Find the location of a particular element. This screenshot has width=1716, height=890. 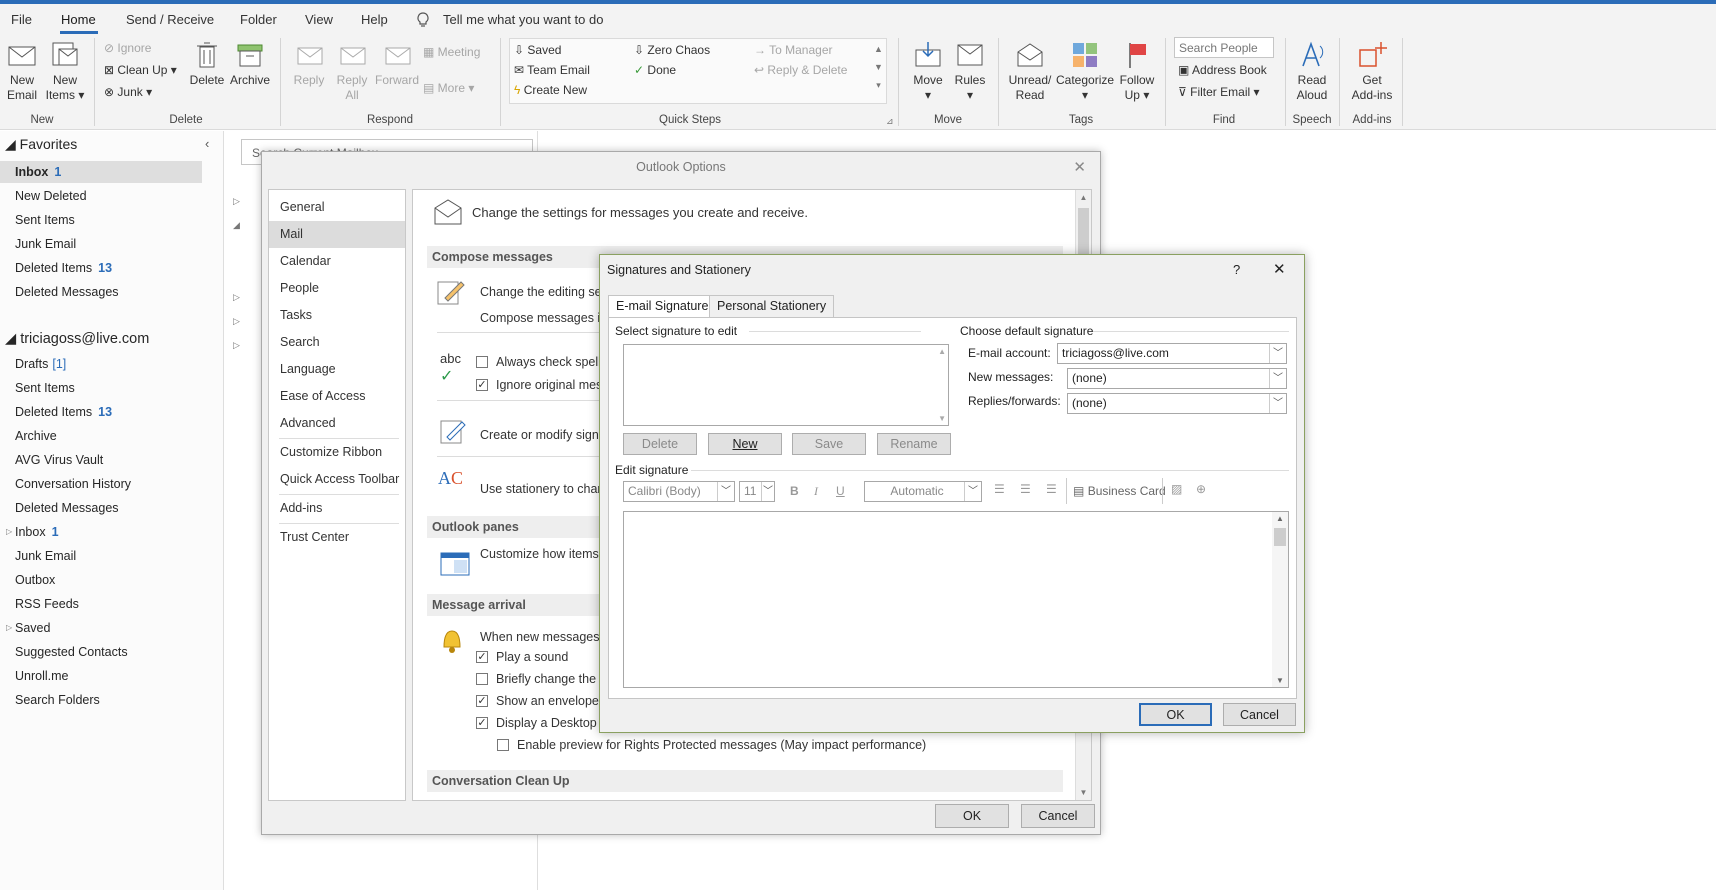

ignore-button: ⊘ Ignore is located at coordinates (127, 48).